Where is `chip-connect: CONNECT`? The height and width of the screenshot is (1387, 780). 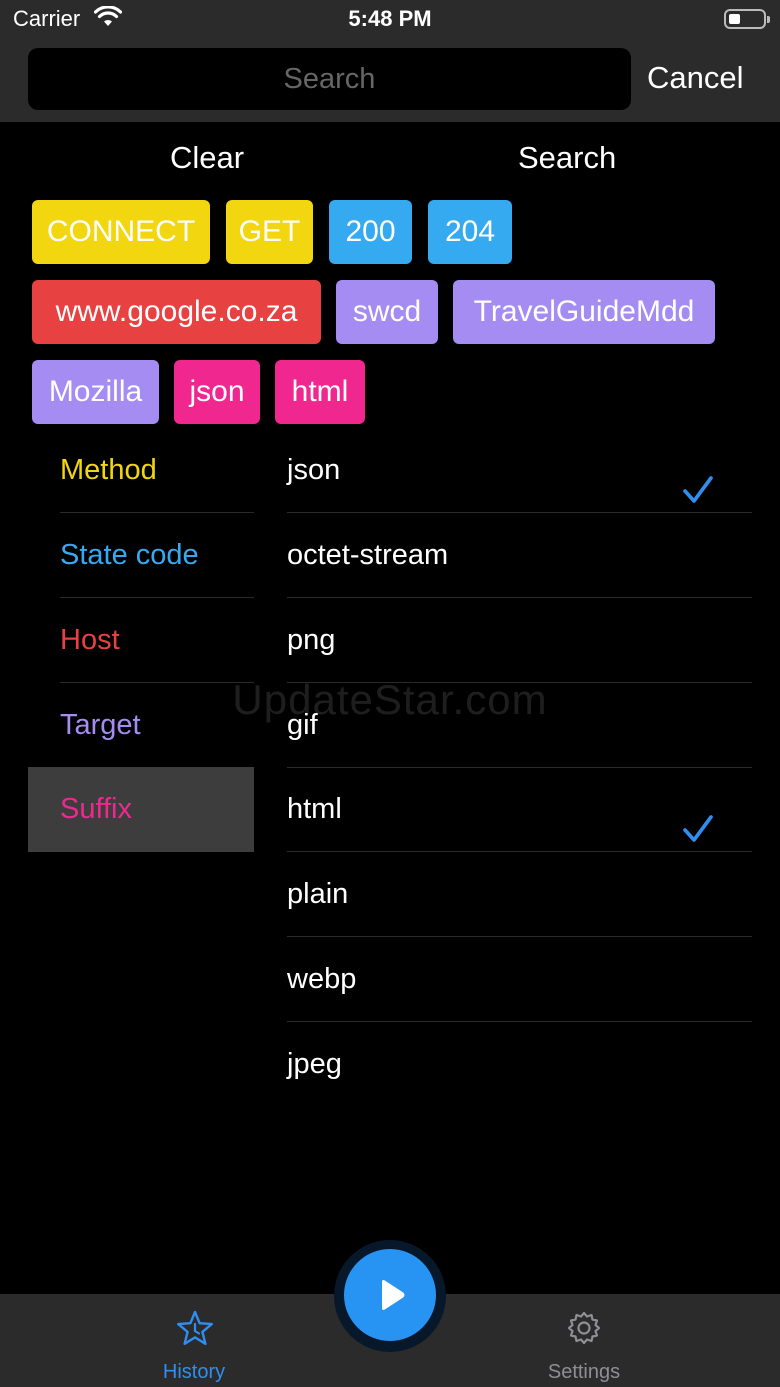
chip-connect: CONNECT is located at coordinates (121, 232).